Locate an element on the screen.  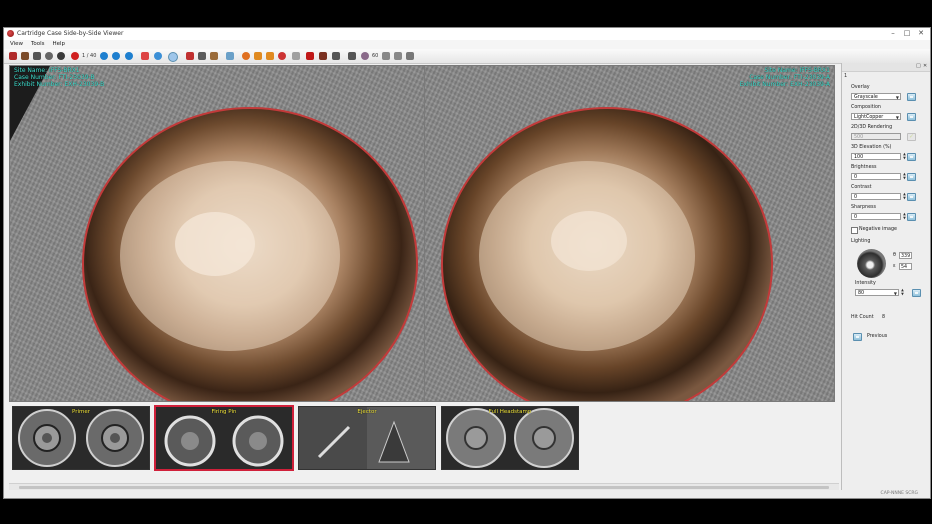
left-exhibit-number: Exhibit Number: EXH-23039-B is located at coordinates (59, 85).